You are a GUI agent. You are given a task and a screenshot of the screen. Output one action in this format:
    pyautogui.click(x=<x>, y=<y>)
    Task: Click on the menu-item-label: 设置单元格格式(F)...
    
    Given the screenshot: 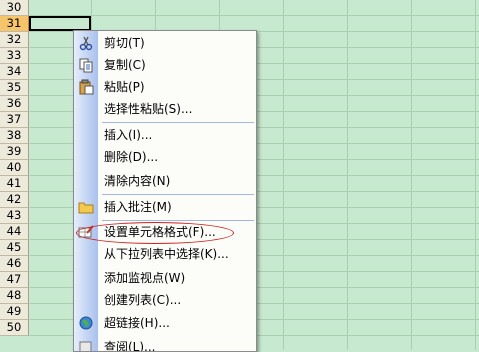 What is the action you would take?
    pyautogui.click(x=160, y=232)
    